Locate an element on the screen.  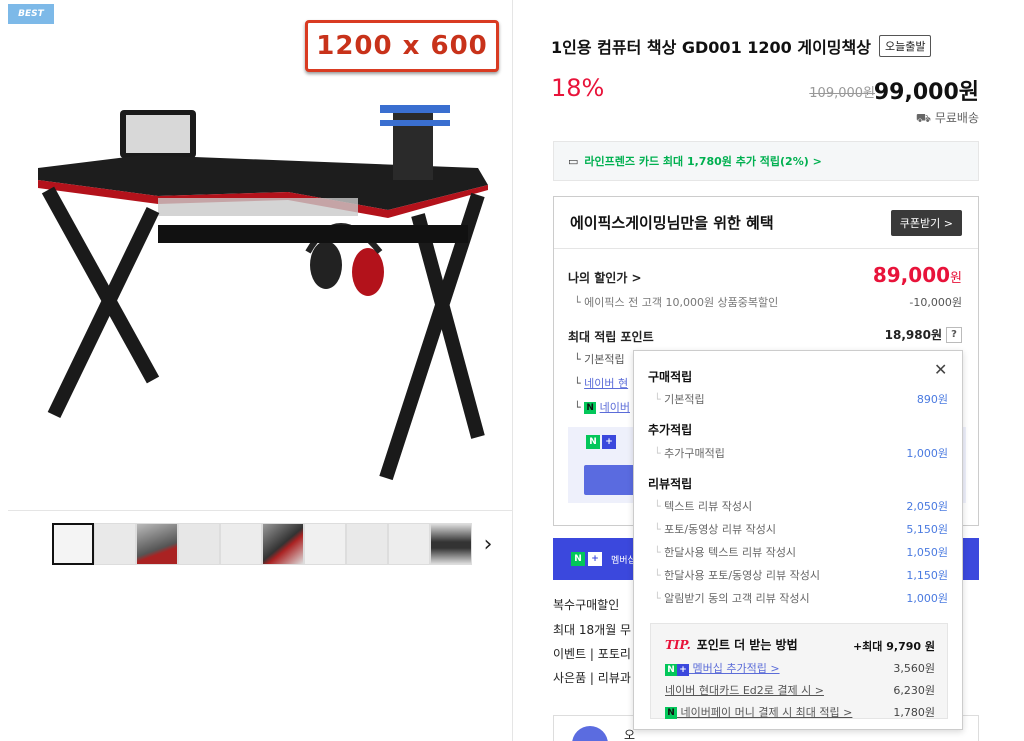
all-customer-discount: └ 에이픽스 전 고객 10,000원 상품중복할인 is located at coordinates (676, 302).